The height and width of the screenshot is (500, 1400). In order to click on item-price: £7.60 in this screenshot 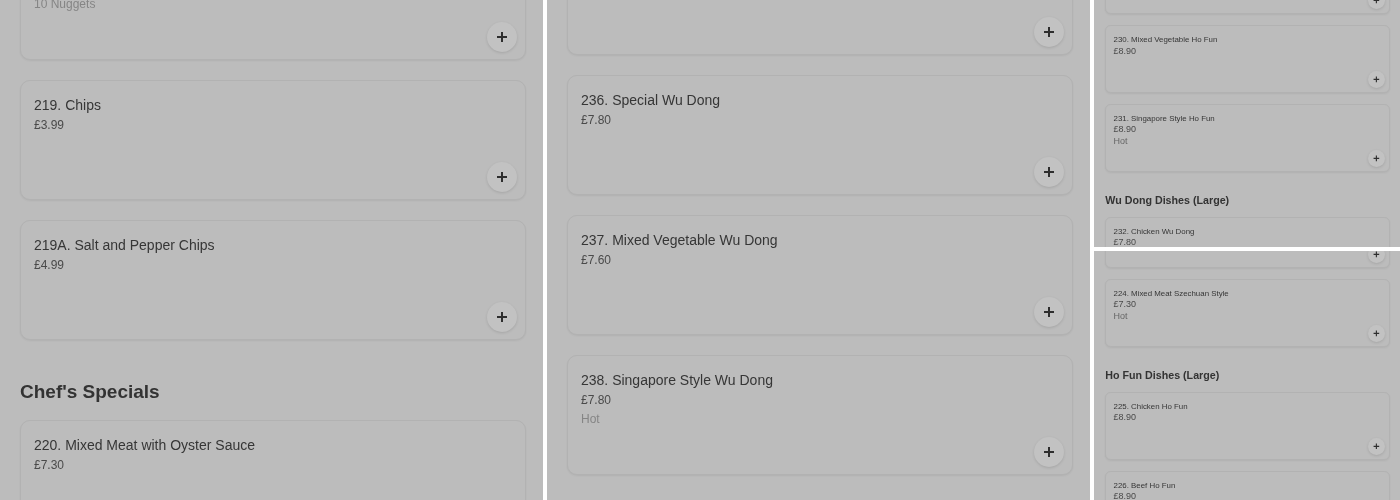, I will do `click(597, 260)`.